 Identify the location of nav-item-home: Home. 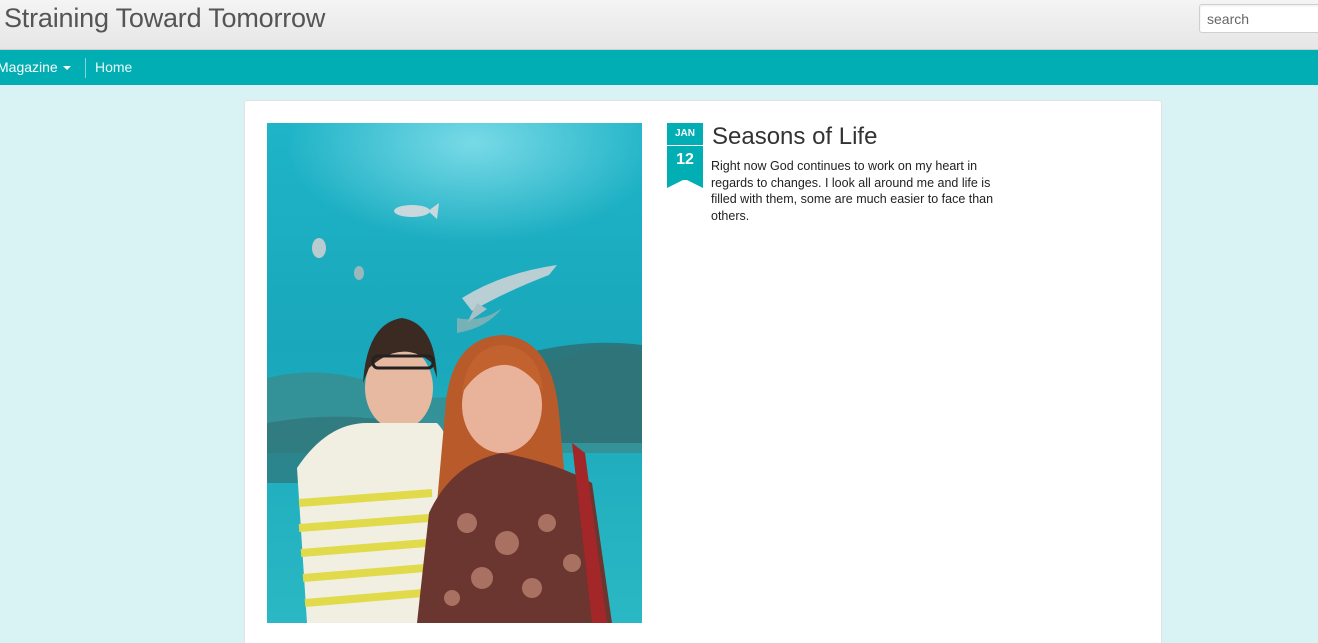
(113, 67).